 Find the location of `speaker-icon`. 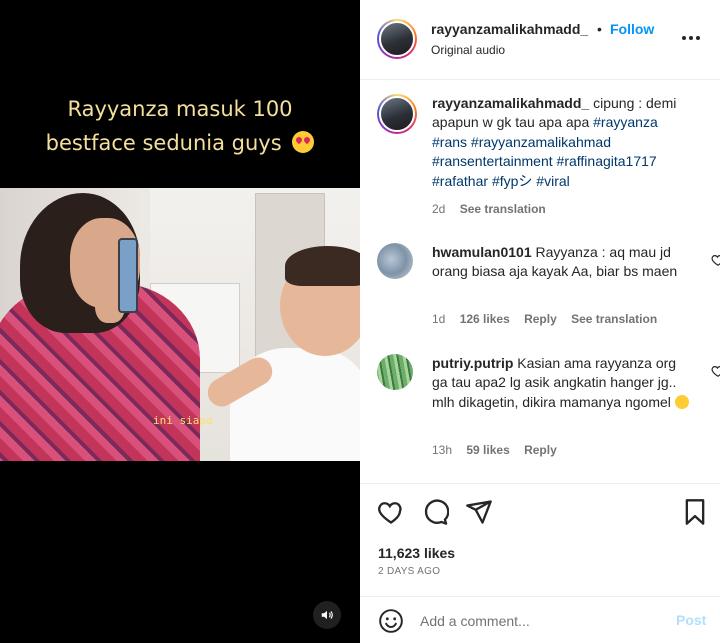

speaker-icon is located at coordinates (327, 615).